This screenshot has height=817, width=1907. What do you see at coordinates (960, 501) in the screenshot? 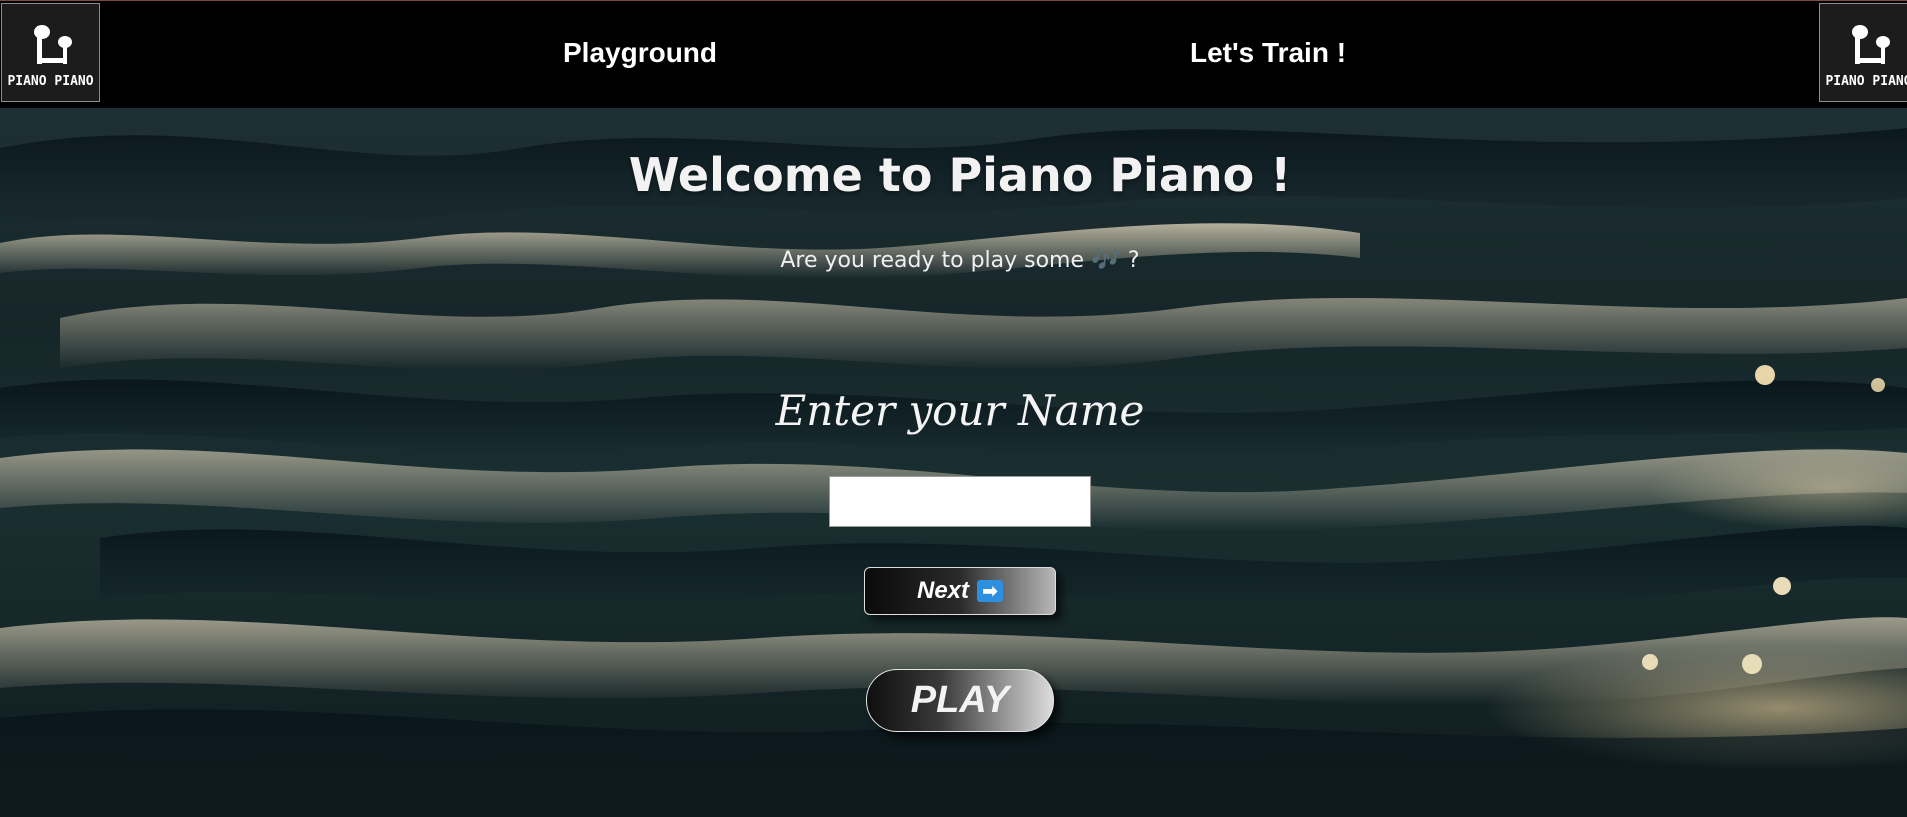
I see `name-input` at bounding box center [960, 501].